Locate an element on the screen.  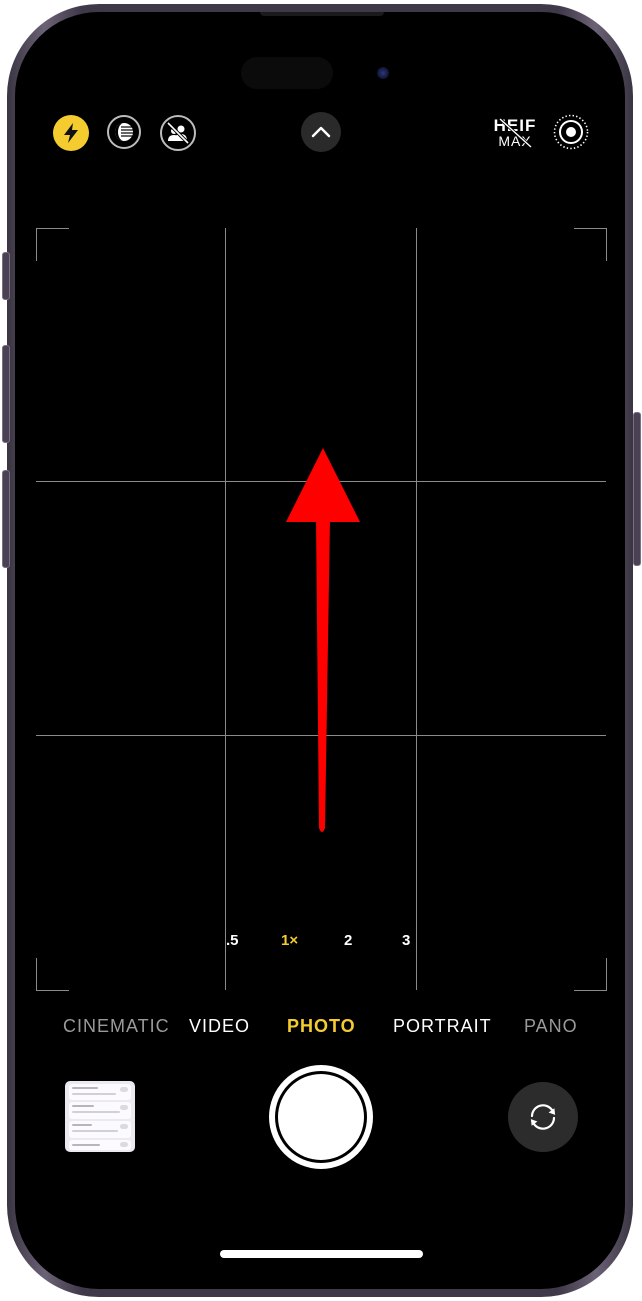
mode-portrait: PORTRAIT is located at coordinates (442, 1026).